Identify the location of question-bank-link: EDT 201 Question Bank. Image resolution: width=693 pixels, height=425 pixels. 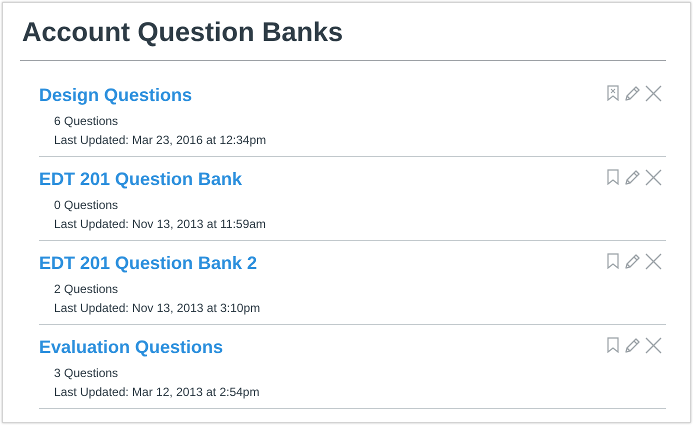
(140, 179).